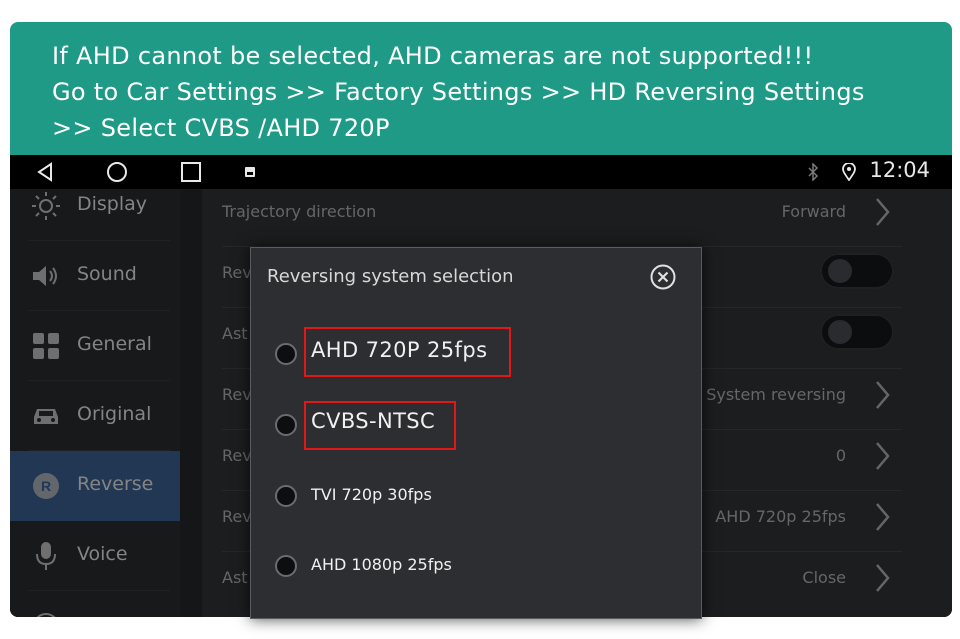 Image resolution: width=960 pixels, height=639 pixels. What do you see at coordinates (191, 172) in the screenshot?
I see `recents-icon` at bounding box center [191, 172].